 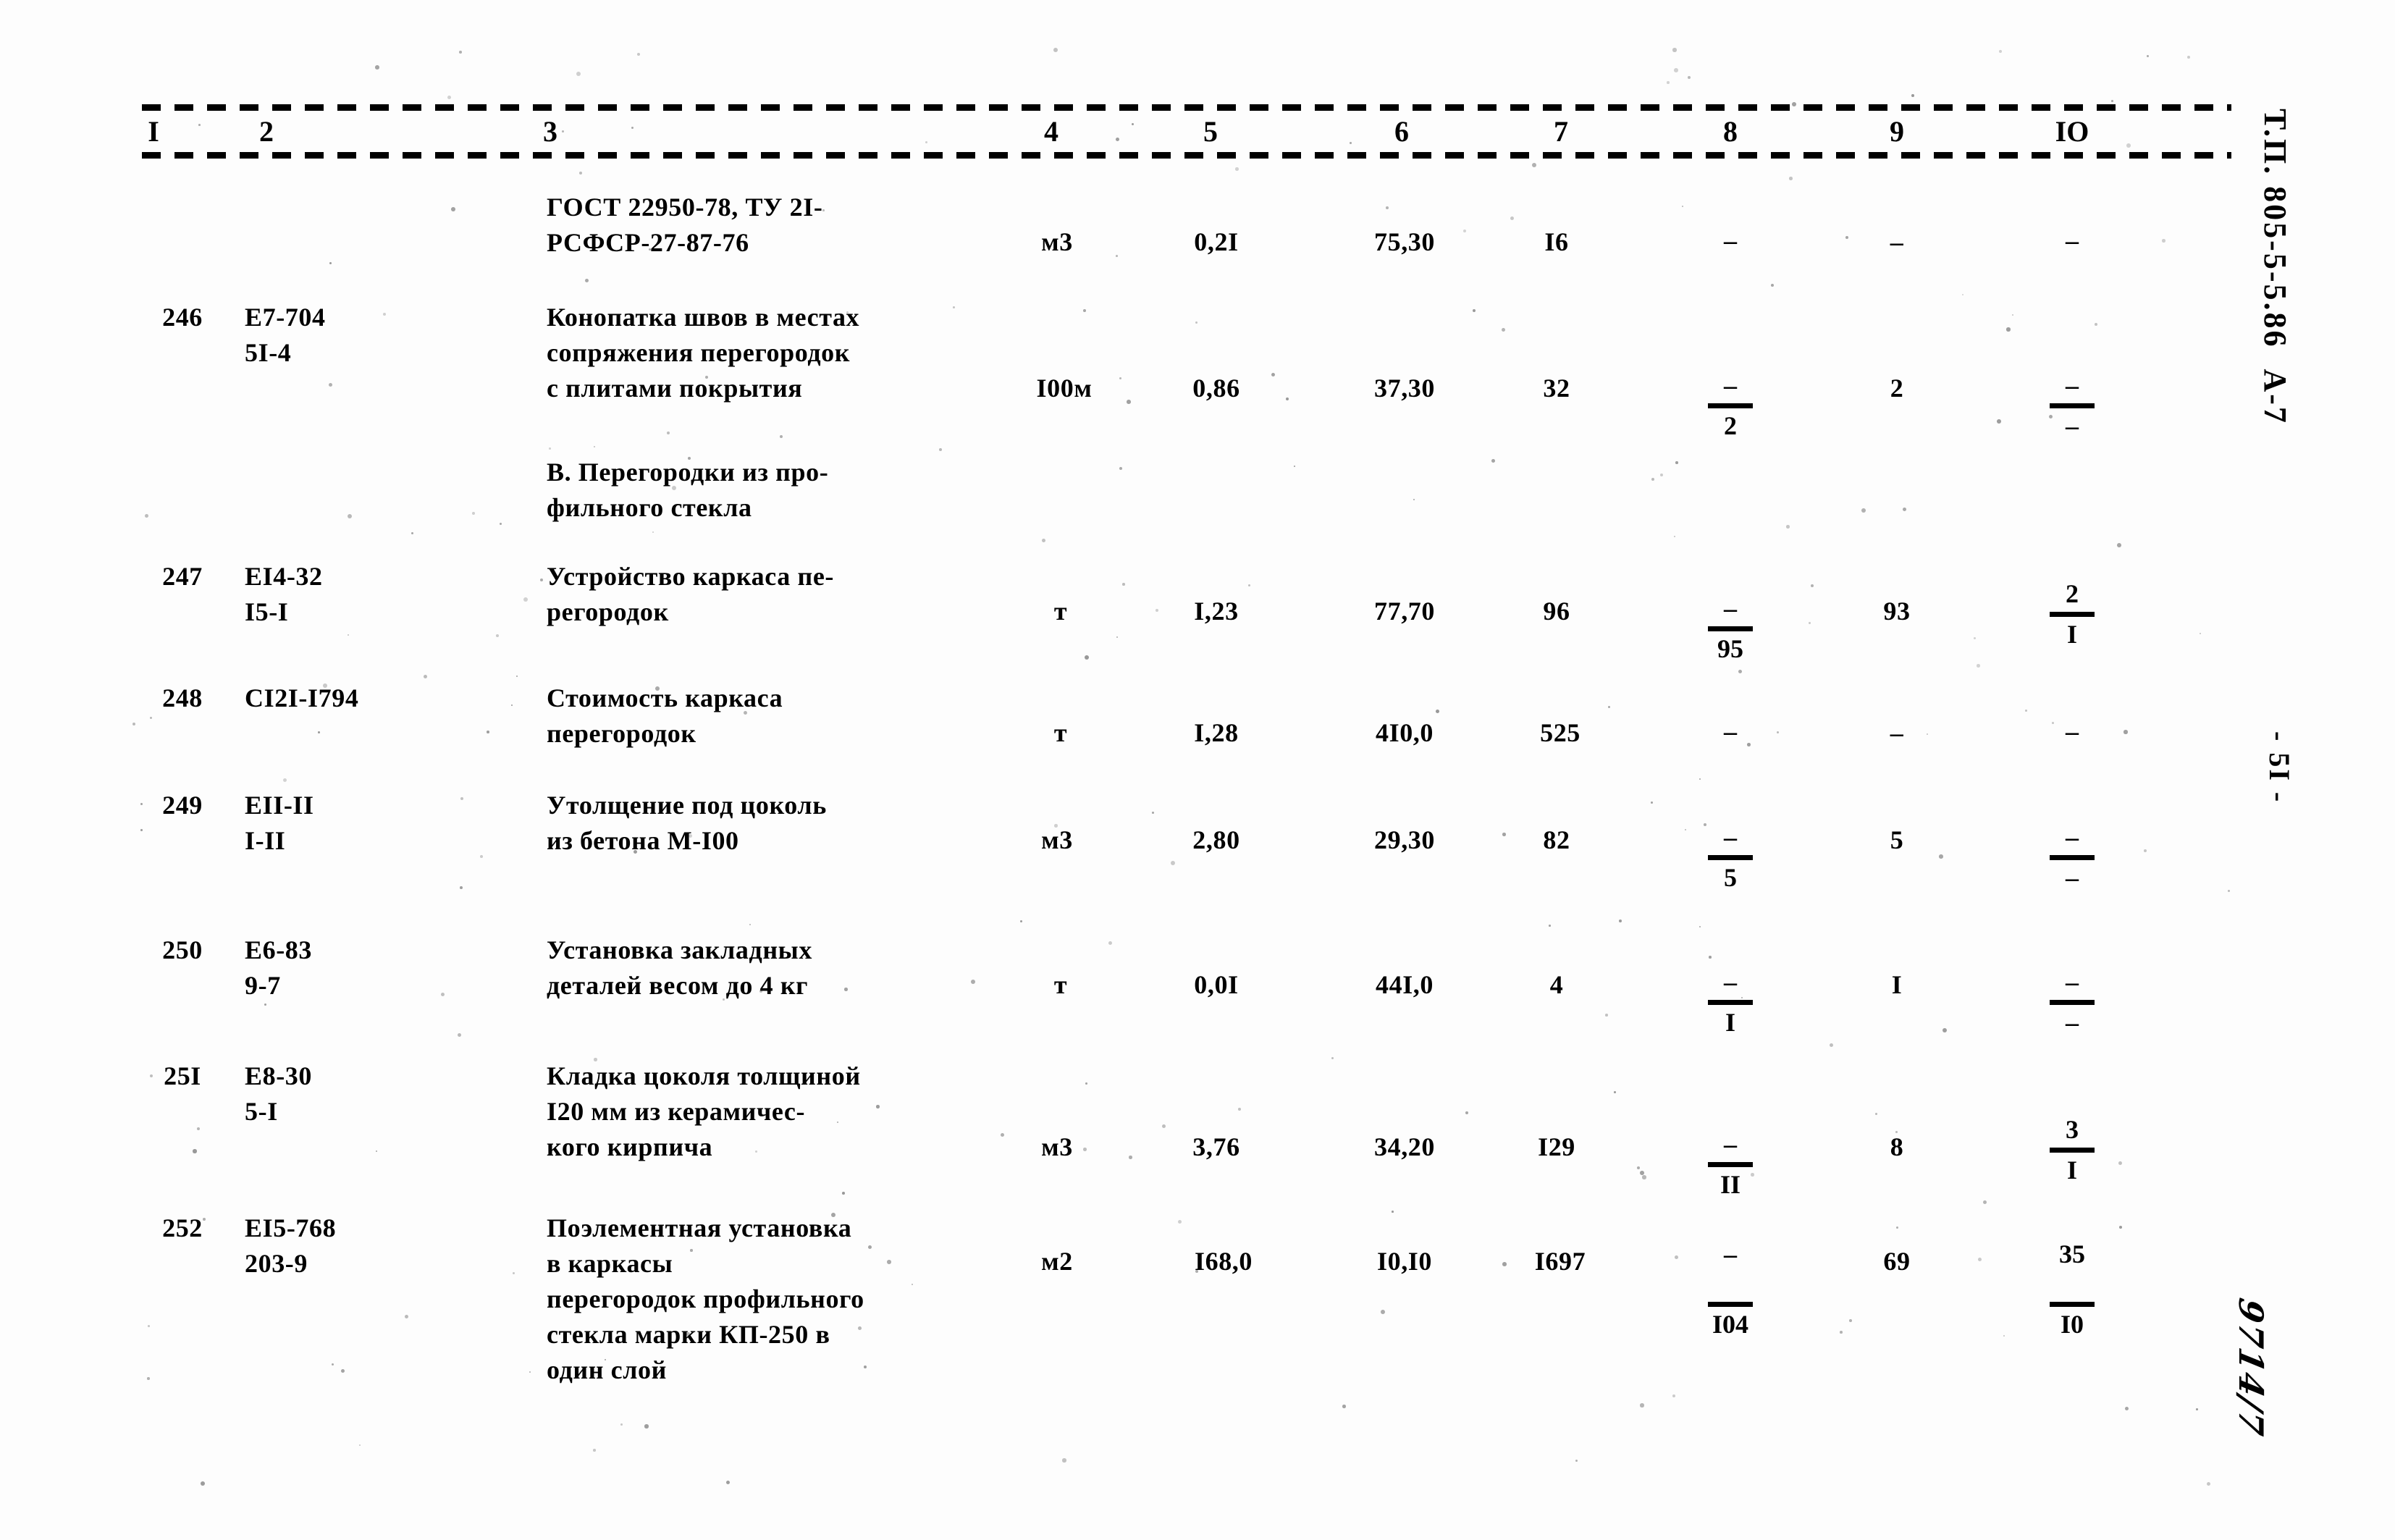 What do you see at coordinates (1897, 1146) in the screenshot?
I see `table-cell-c9: 8` at bounding box center [1897, 1146].